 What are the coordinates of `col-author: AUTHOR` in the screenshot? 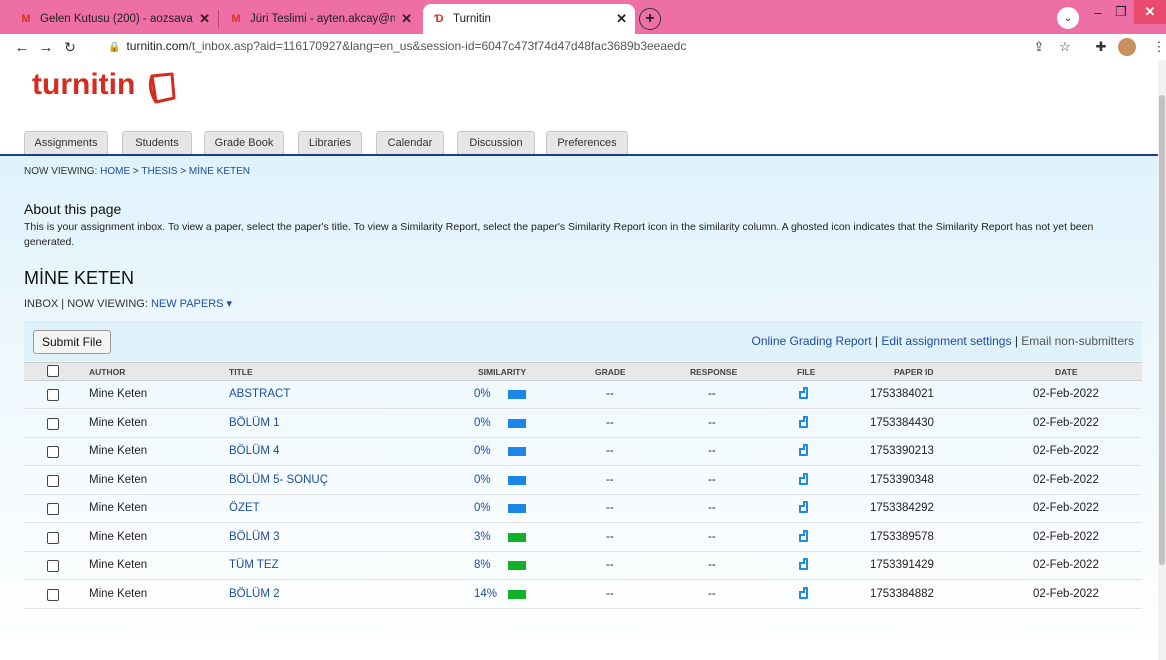 It's located at (107, 372).